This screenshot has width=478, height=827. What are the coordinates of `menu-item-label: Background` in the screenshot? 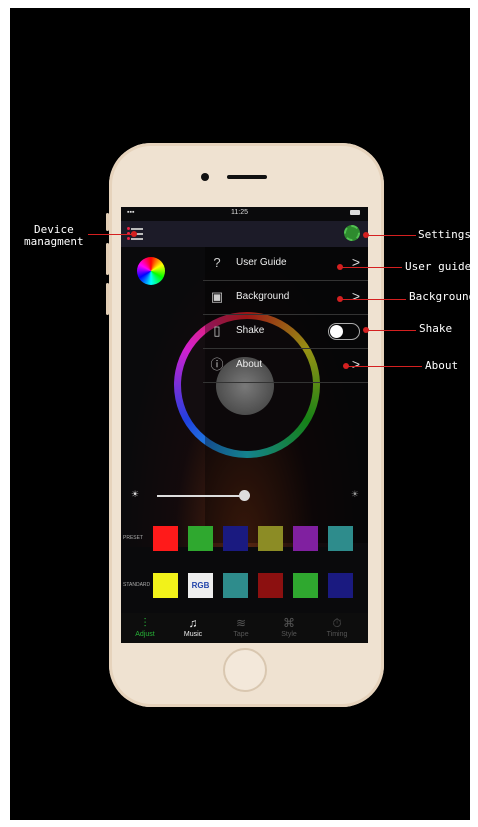 It's located at (263, 296).